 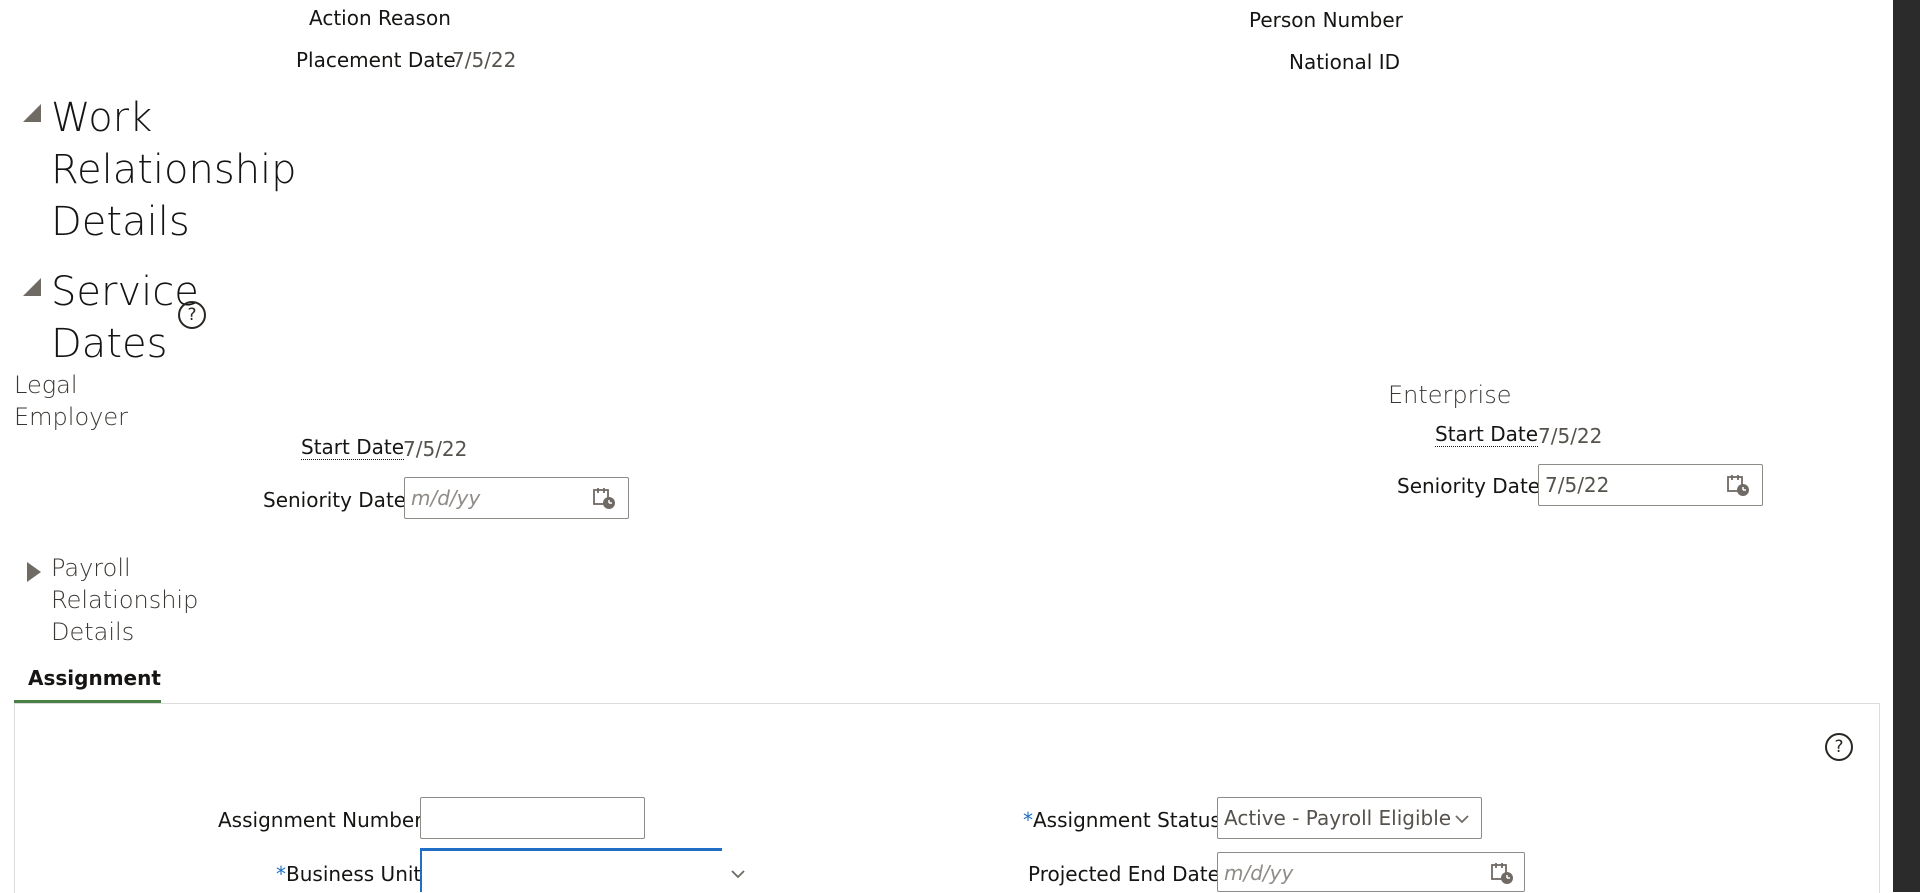 I want to click on business-unit-select, so click(x=589, y=870).